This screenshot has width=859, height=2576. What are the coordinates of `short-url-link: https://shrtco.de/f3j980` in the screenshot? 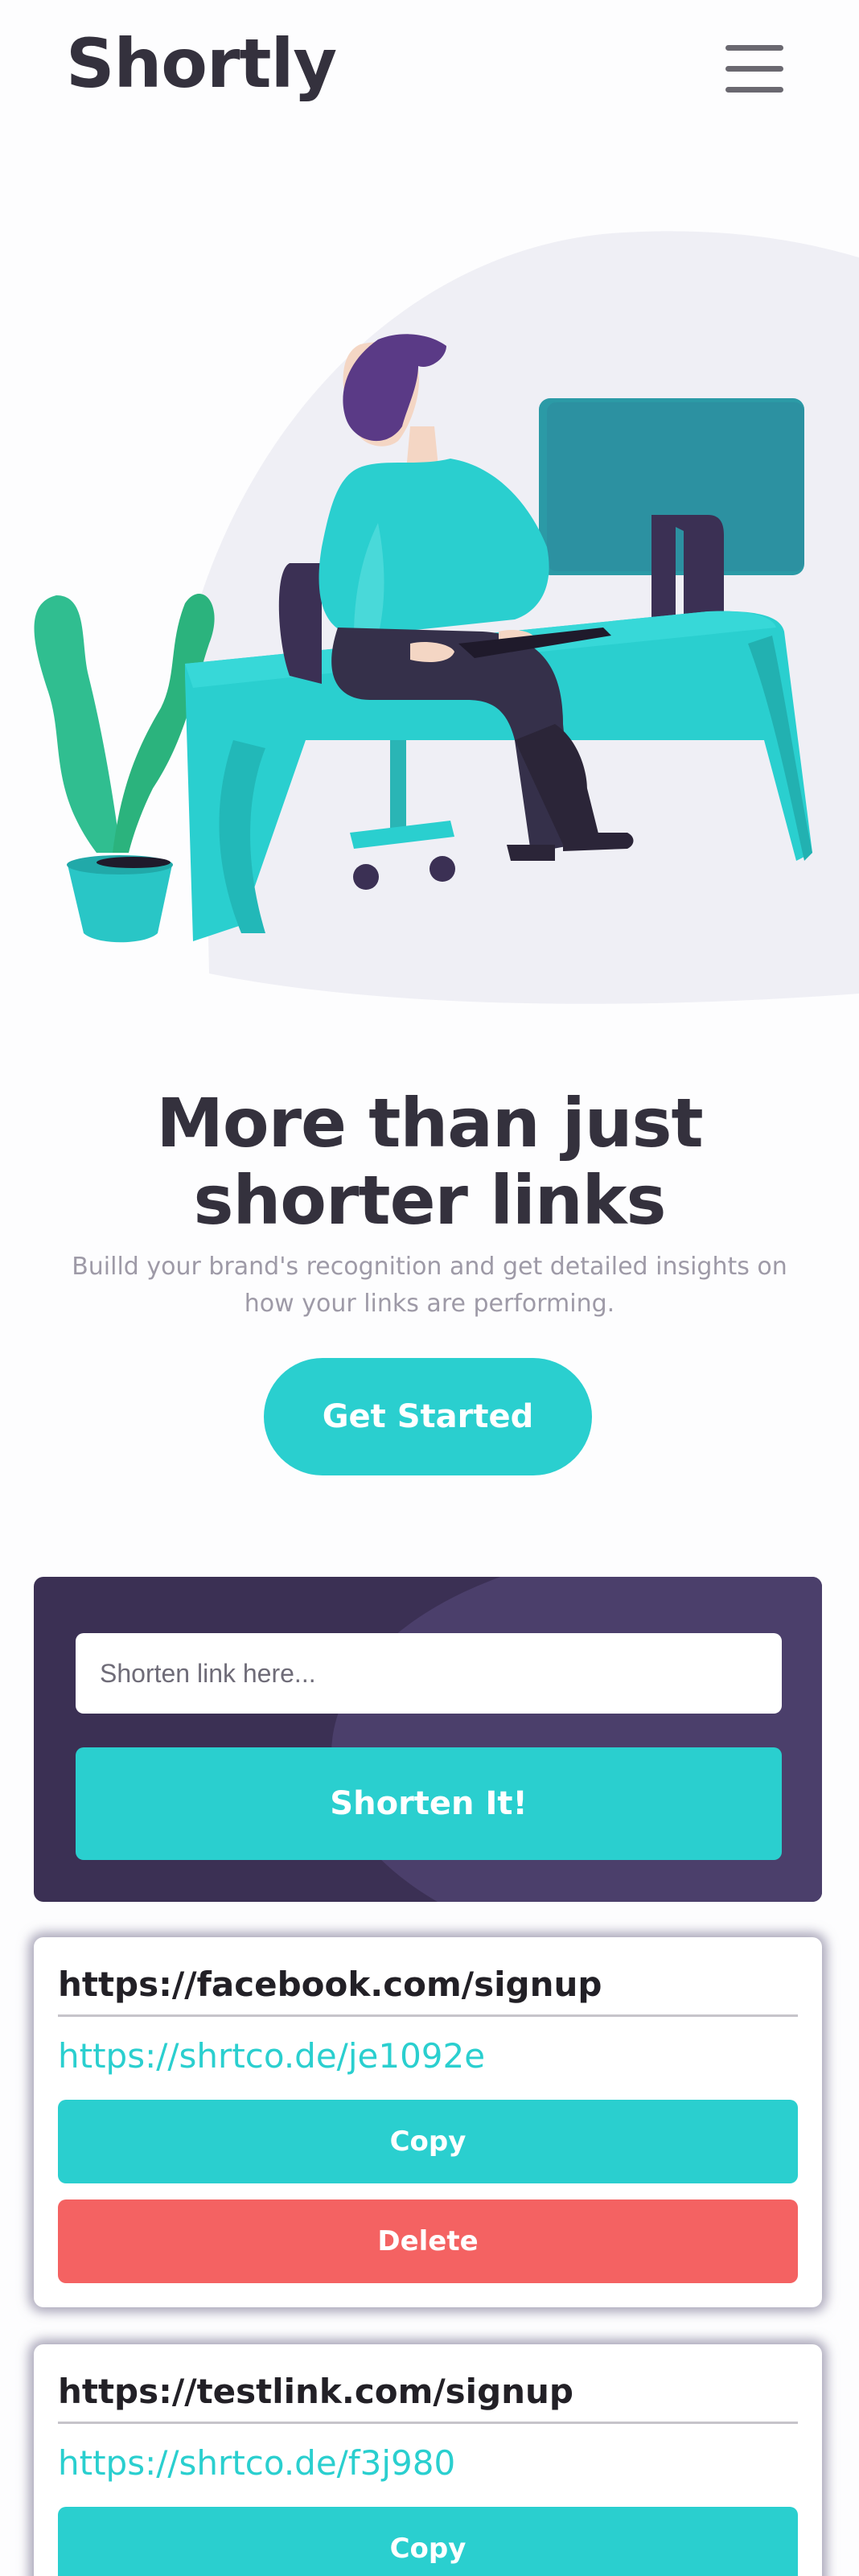 It's located at (428, 2463).